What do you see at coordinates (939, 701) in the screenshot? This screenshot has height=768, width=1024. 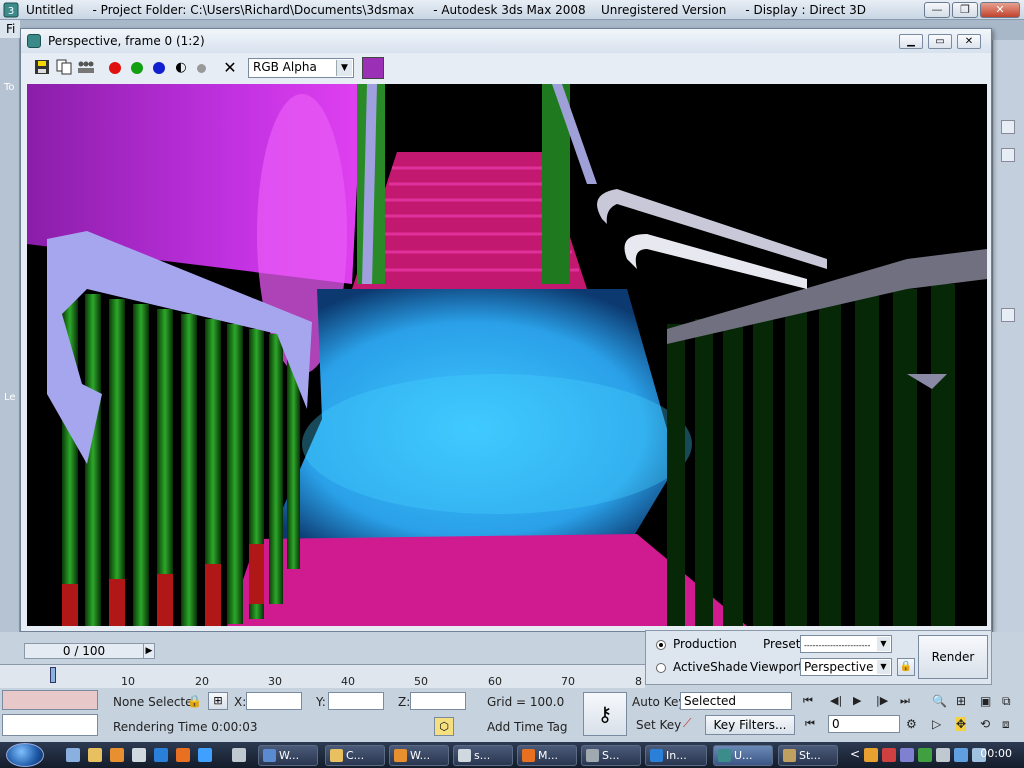 I see `zoom-icon: 🔍` at bounding box center [939, 701].